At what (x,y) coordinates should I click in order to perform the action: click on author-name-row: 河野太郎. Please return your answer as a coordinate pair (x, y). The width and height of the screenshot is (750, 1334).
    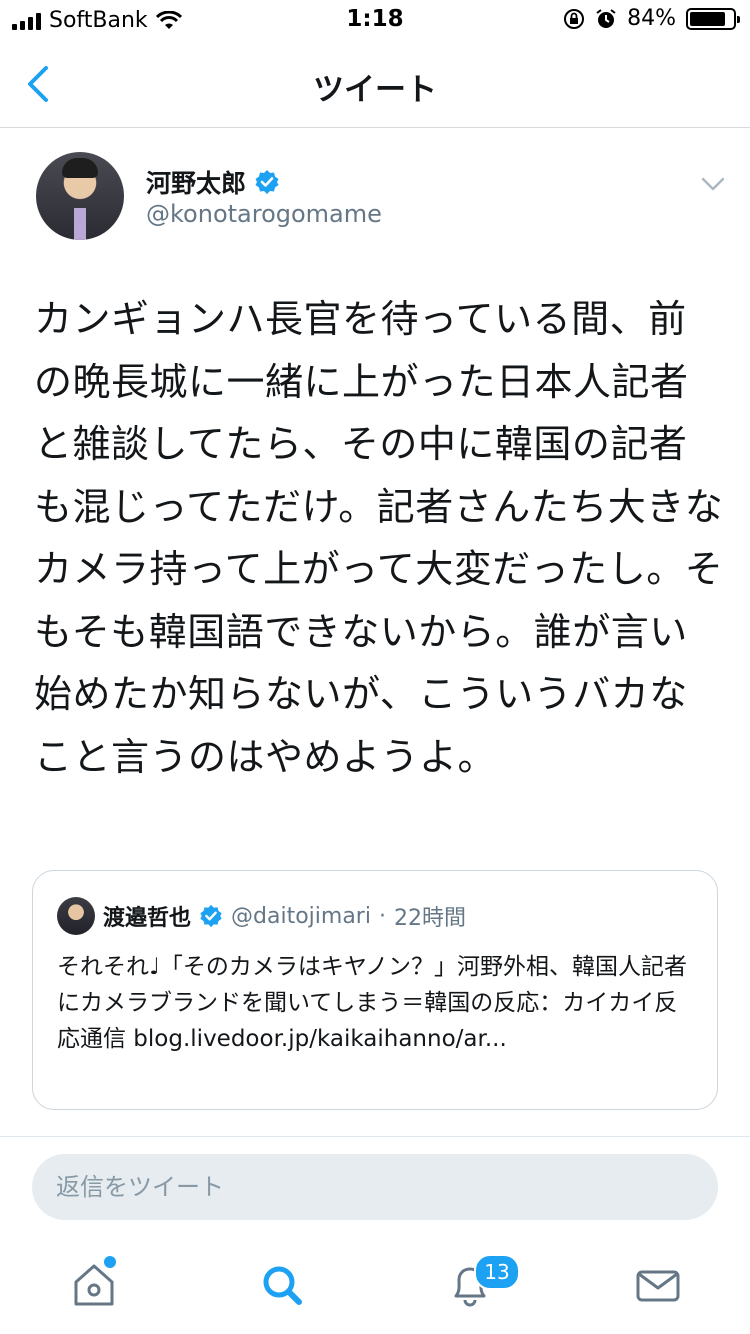
    Looking at the image, I should click on (213, 182).